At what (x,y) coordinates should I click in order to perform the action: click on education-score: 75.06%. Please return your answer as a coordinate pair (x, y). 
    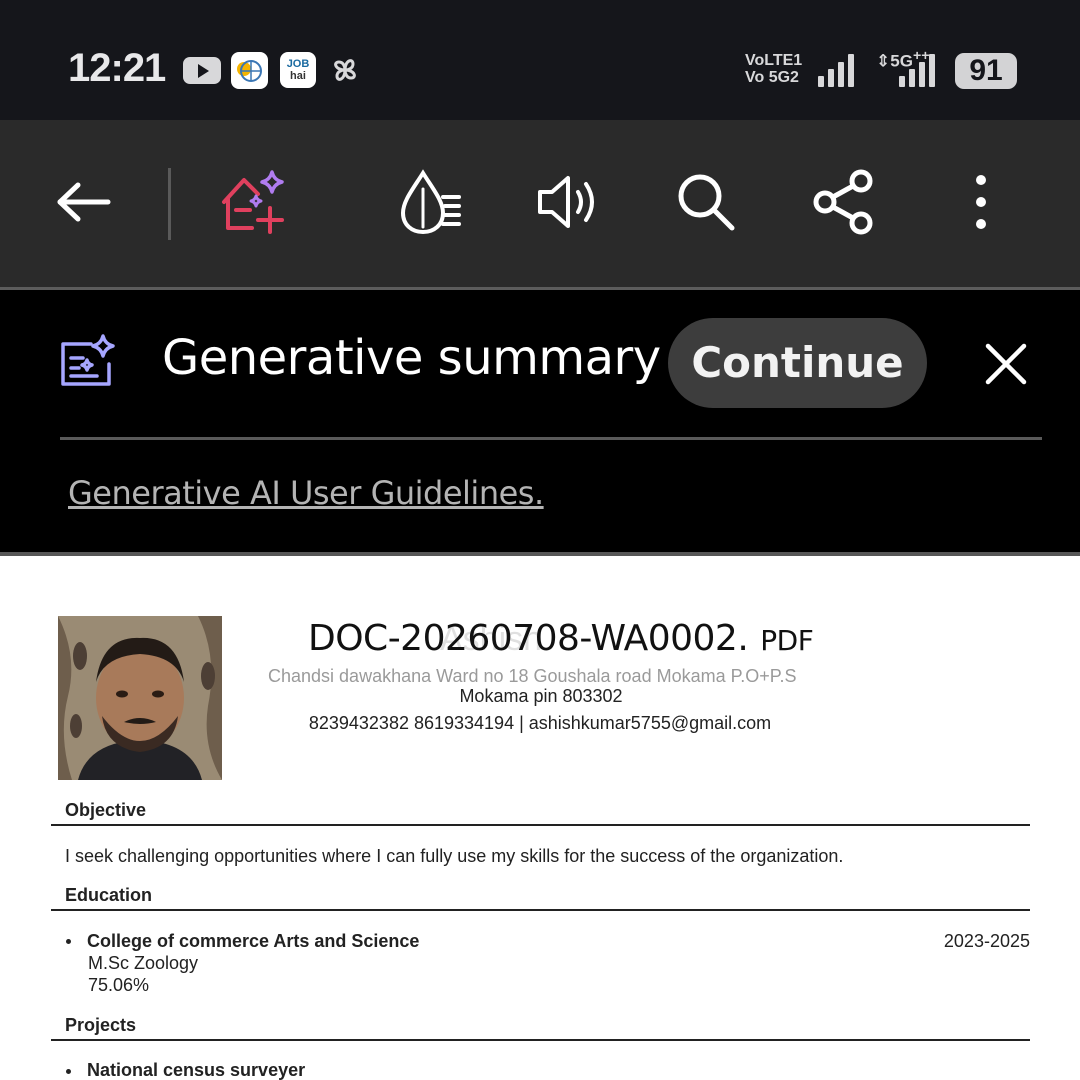
    Looking at the image, I should click on (119, 985).